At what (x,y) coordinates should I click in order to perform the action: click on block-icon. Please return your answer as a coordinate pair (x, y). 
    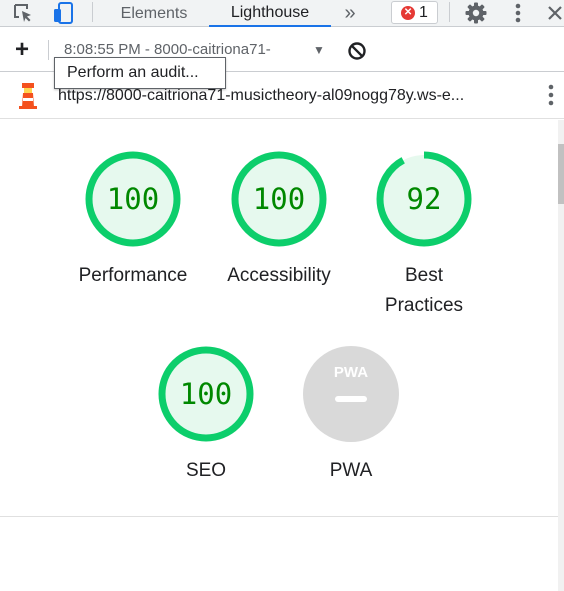
    Looking at the image, I should click on (357, 51).